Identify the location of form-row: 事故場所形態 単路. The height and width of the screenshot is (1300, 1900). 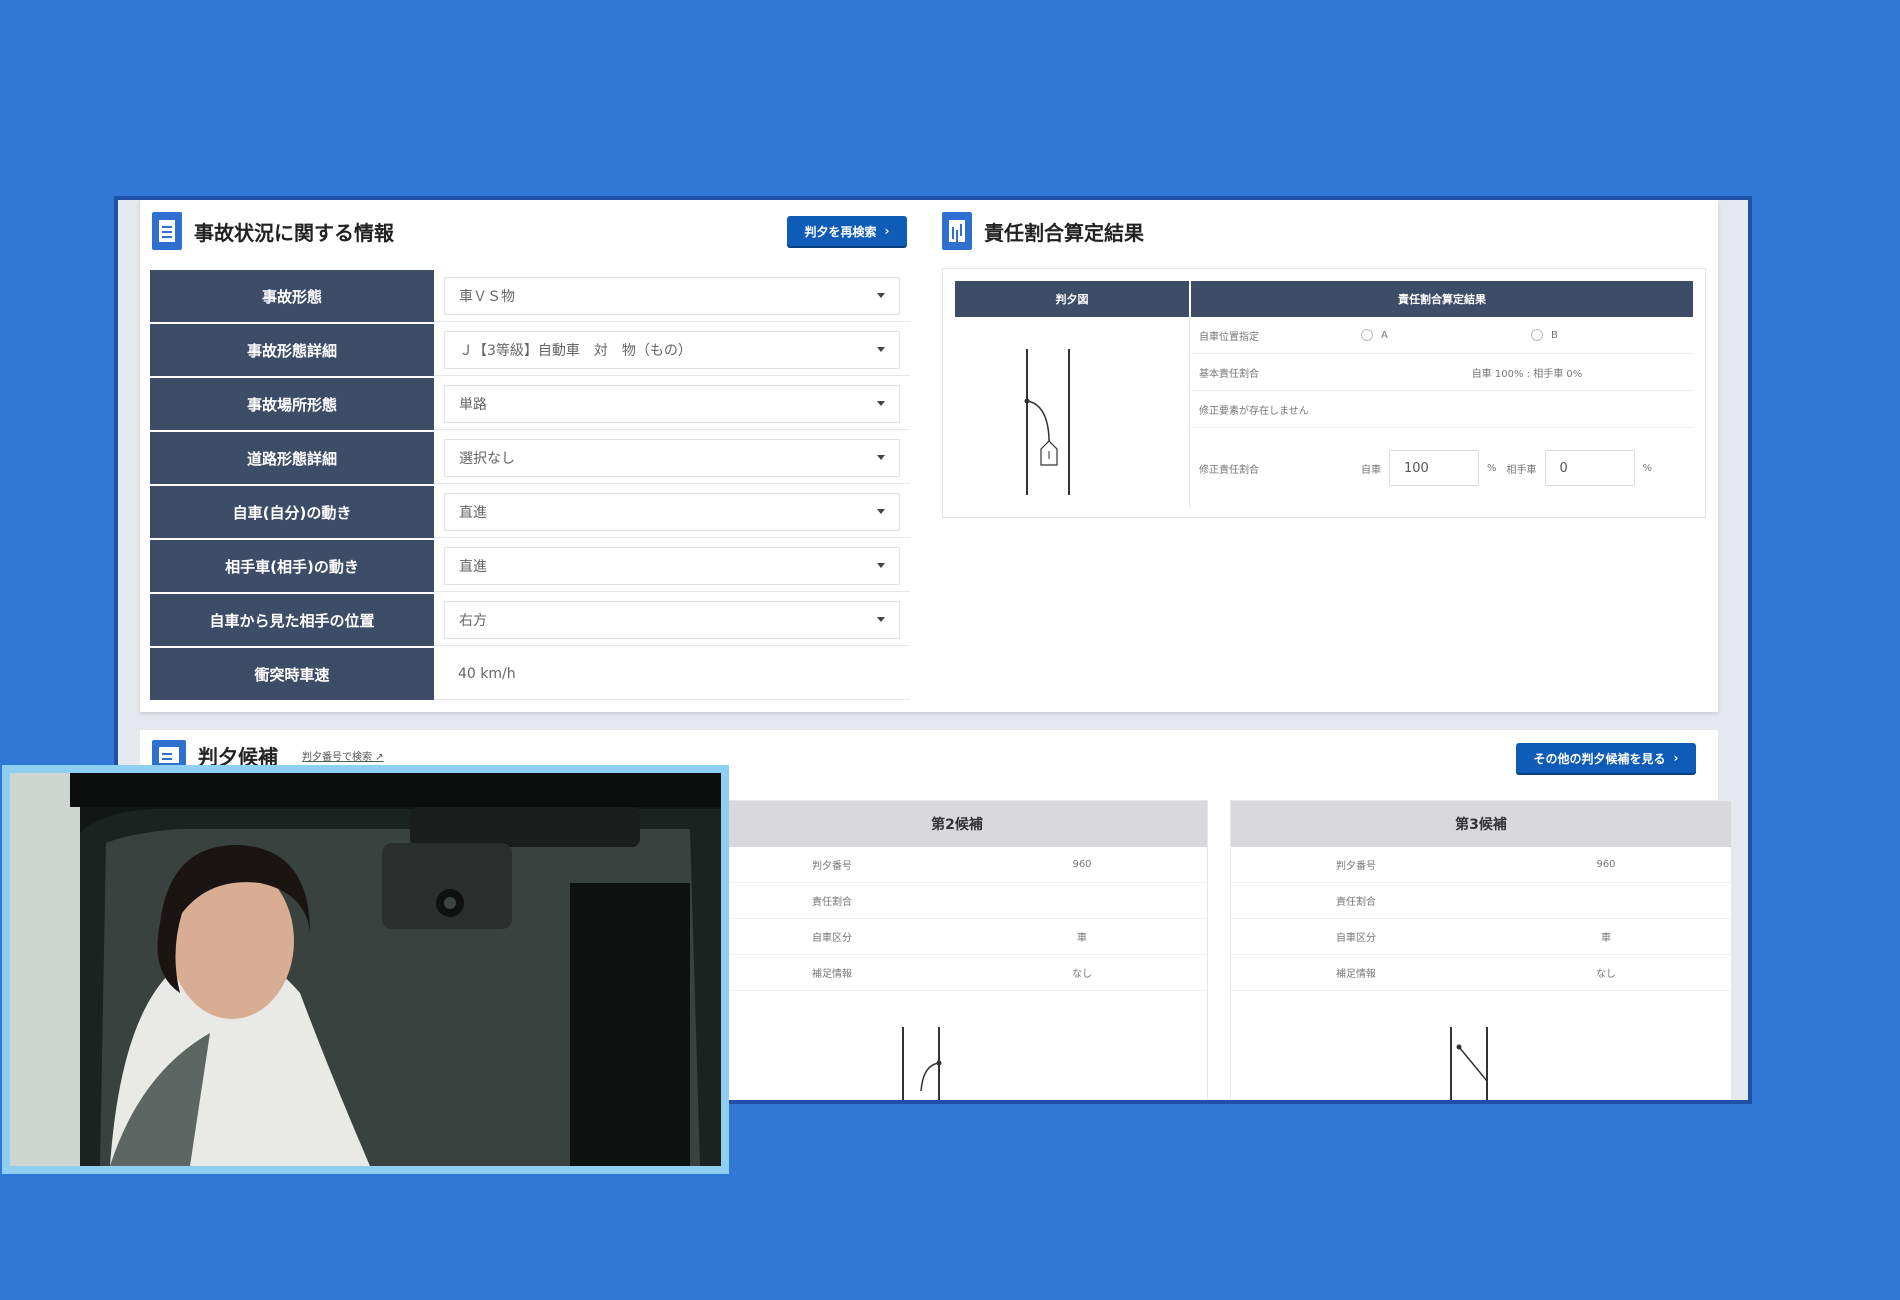
(530, 404).